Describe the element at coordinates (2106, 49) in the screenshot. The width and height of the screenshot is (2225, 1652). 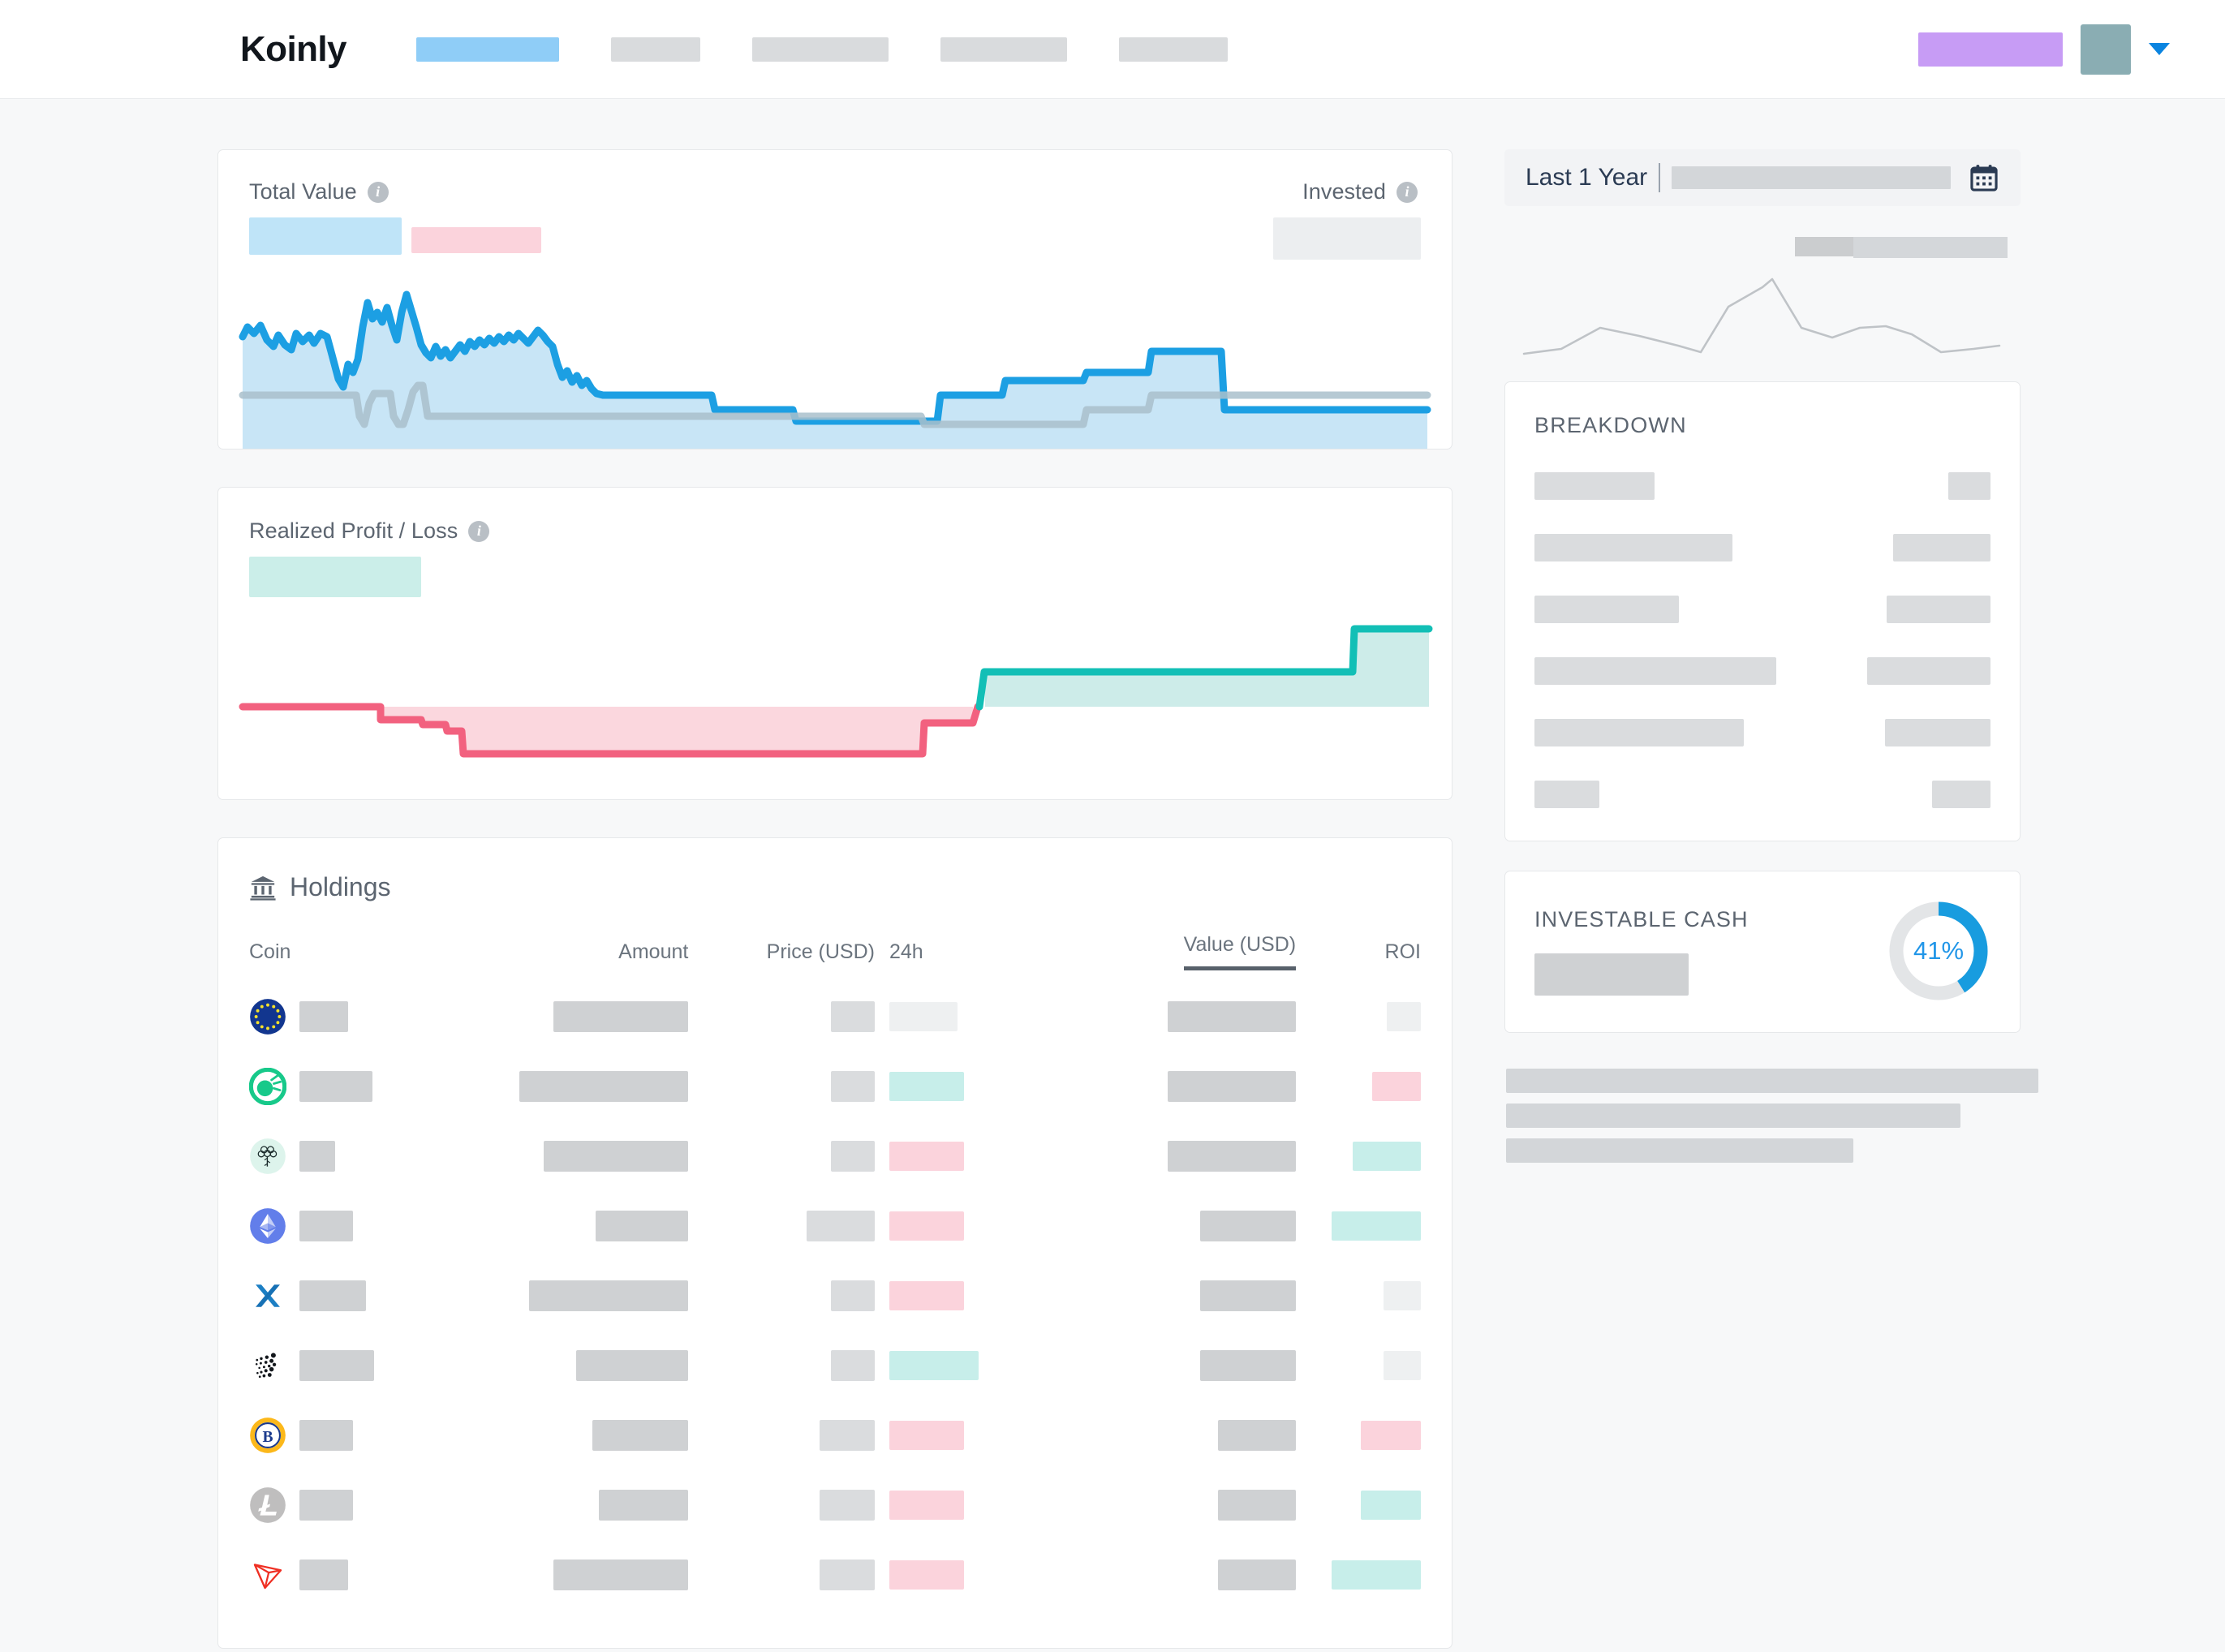
I see `avatar` at that location.